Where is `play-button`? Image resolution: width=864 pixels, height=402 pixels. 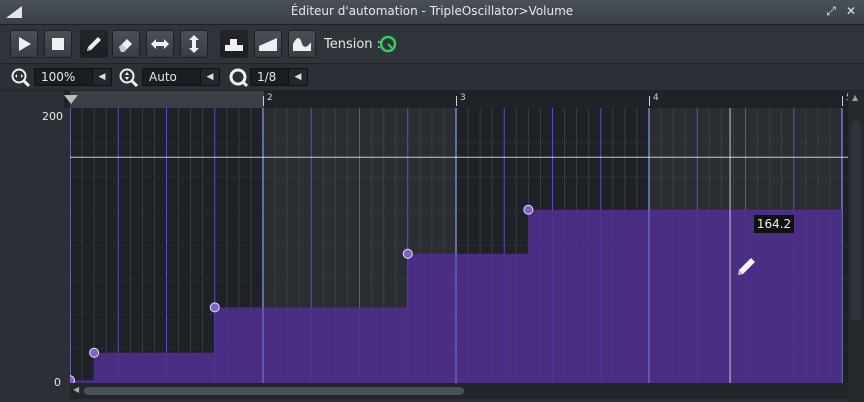 play-button is located at coordinates (24, 44).